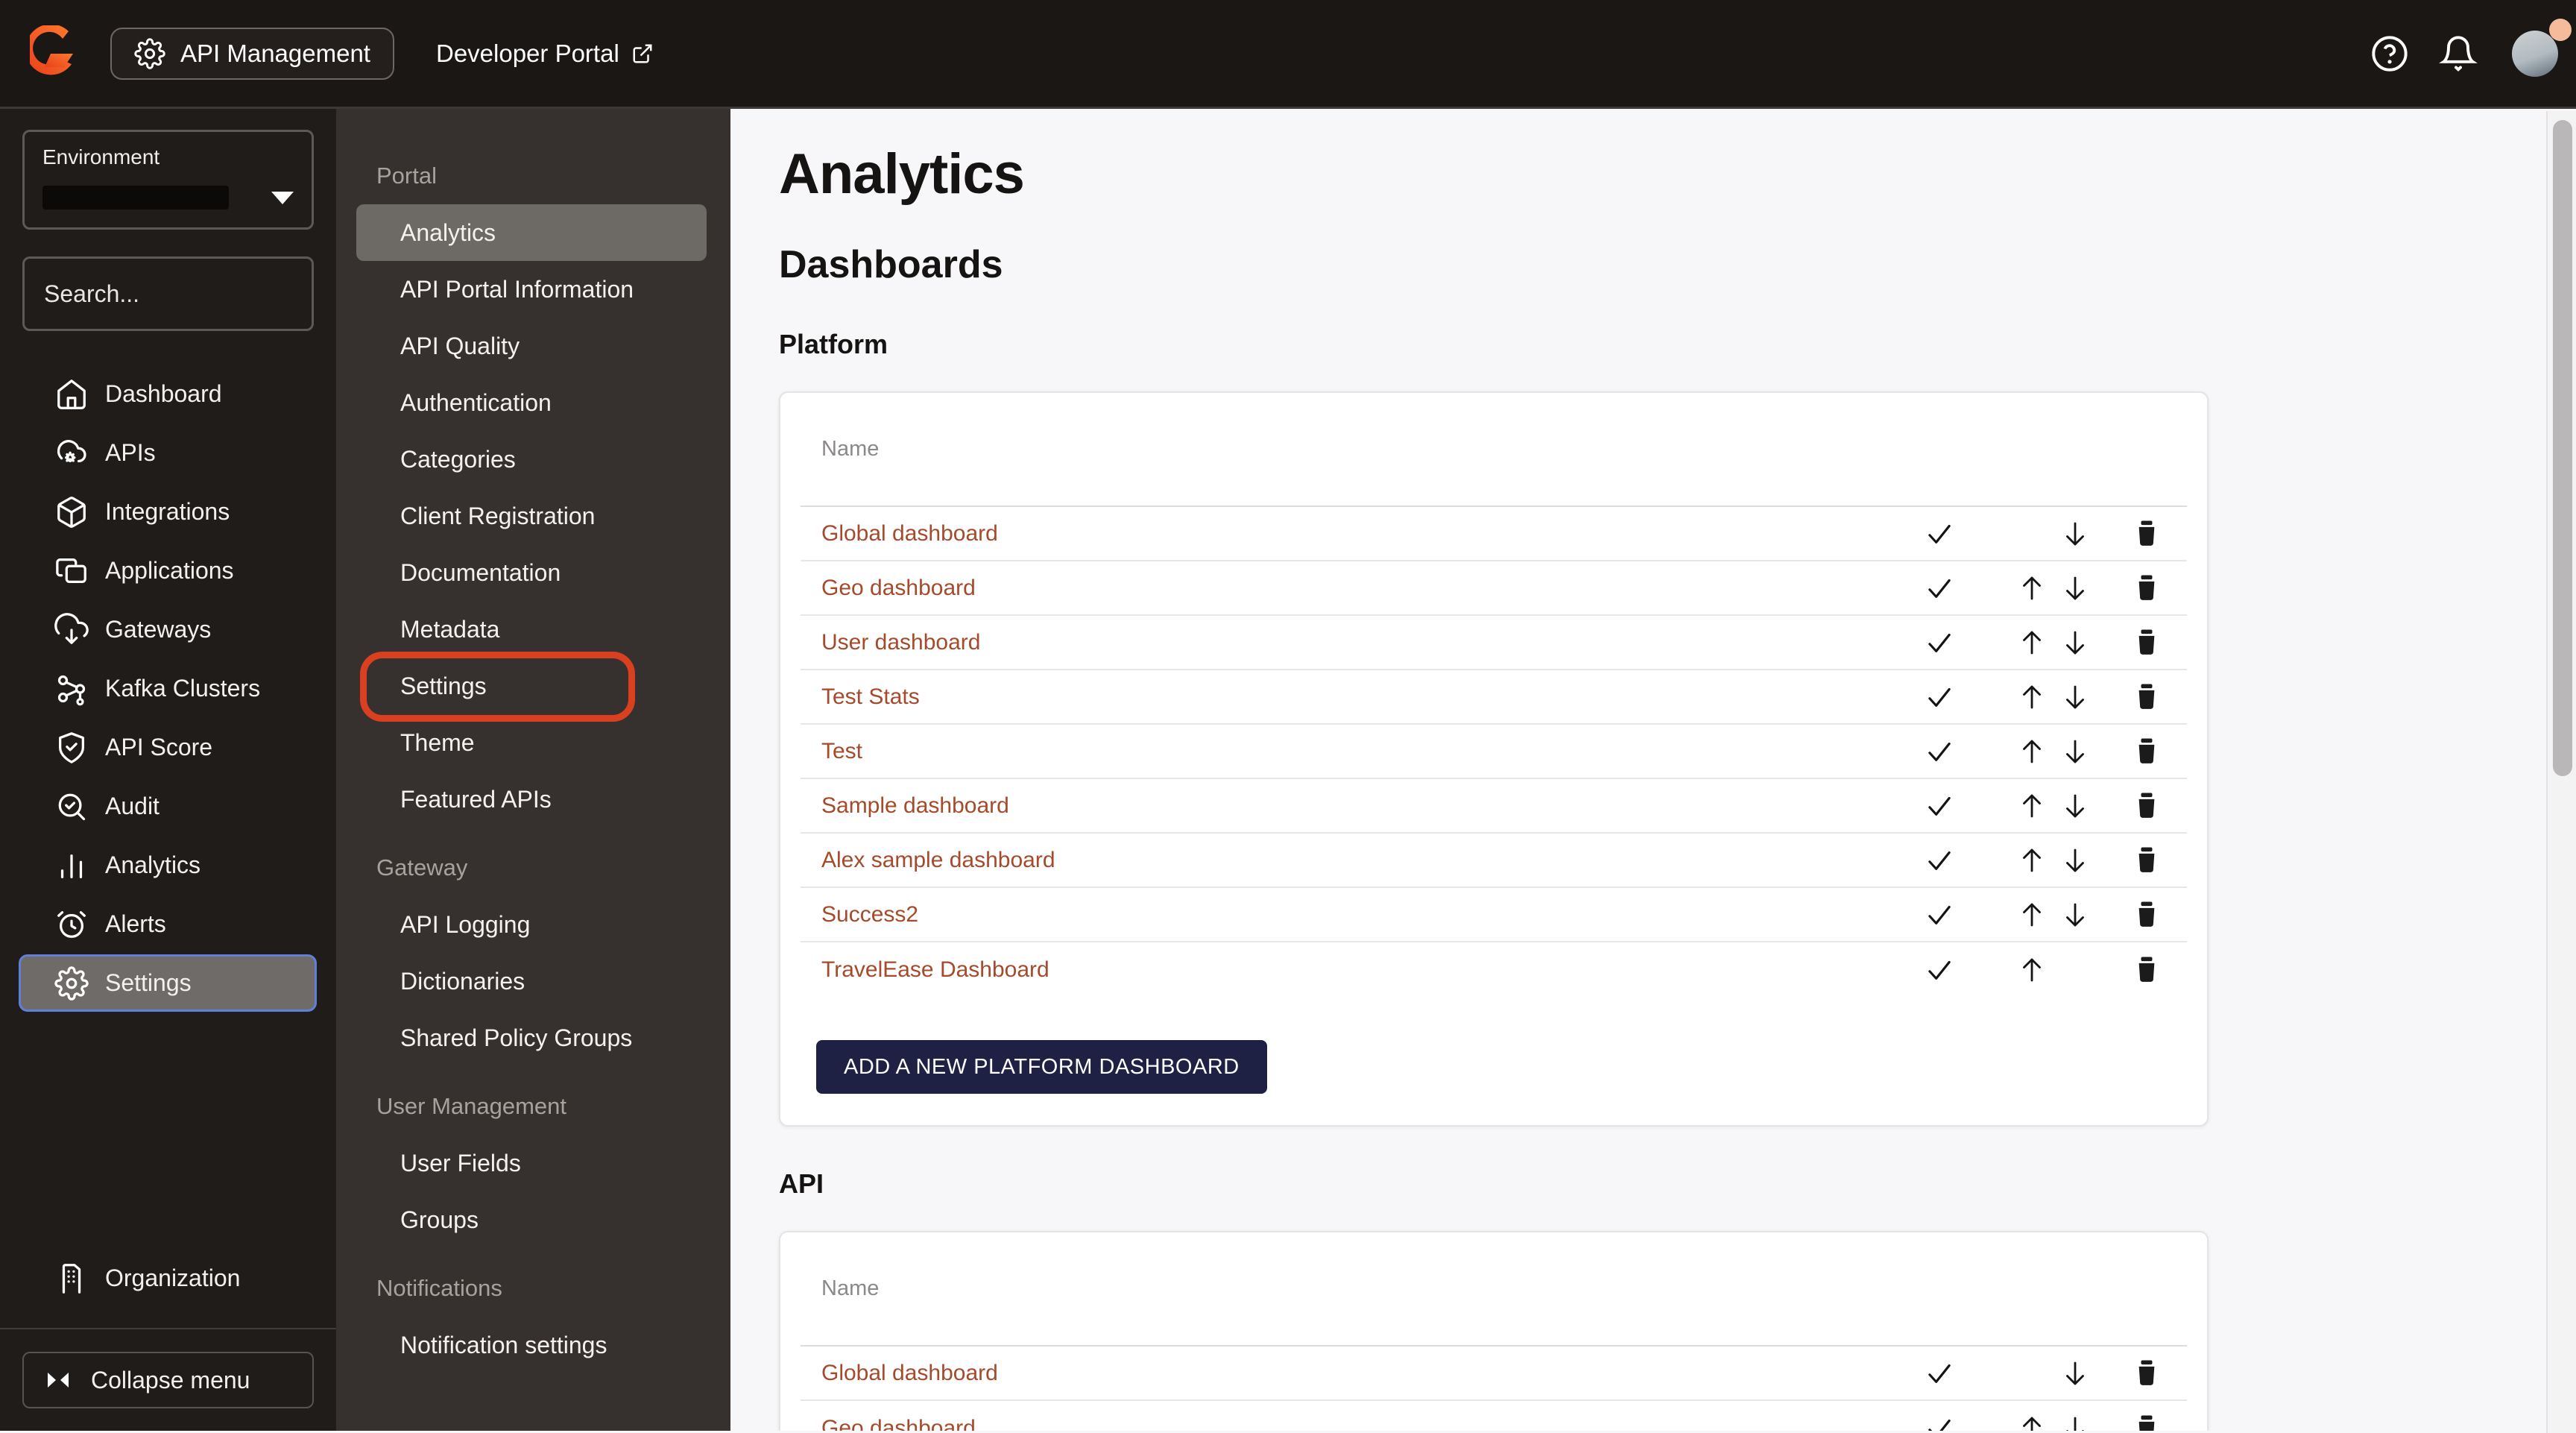 The height and width of the screenshot is (1433, 2576). Describe the element at coordinates (1372, 860) in the screenshot. I see `dashboard-name-link: Alex sample dashboard` at that location.